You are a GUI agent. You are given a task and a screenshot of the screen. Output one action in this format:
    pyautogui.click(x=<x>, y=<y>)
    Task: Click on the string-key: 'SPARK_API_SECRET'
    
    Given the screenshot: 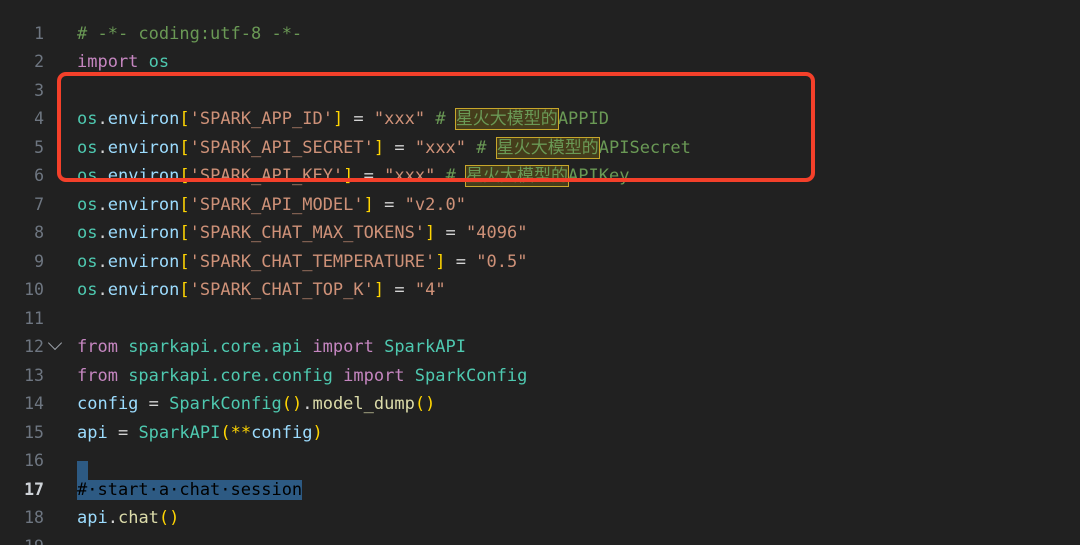 What is the action you would take?
    pyautogui.click(x=281, y=147)
    